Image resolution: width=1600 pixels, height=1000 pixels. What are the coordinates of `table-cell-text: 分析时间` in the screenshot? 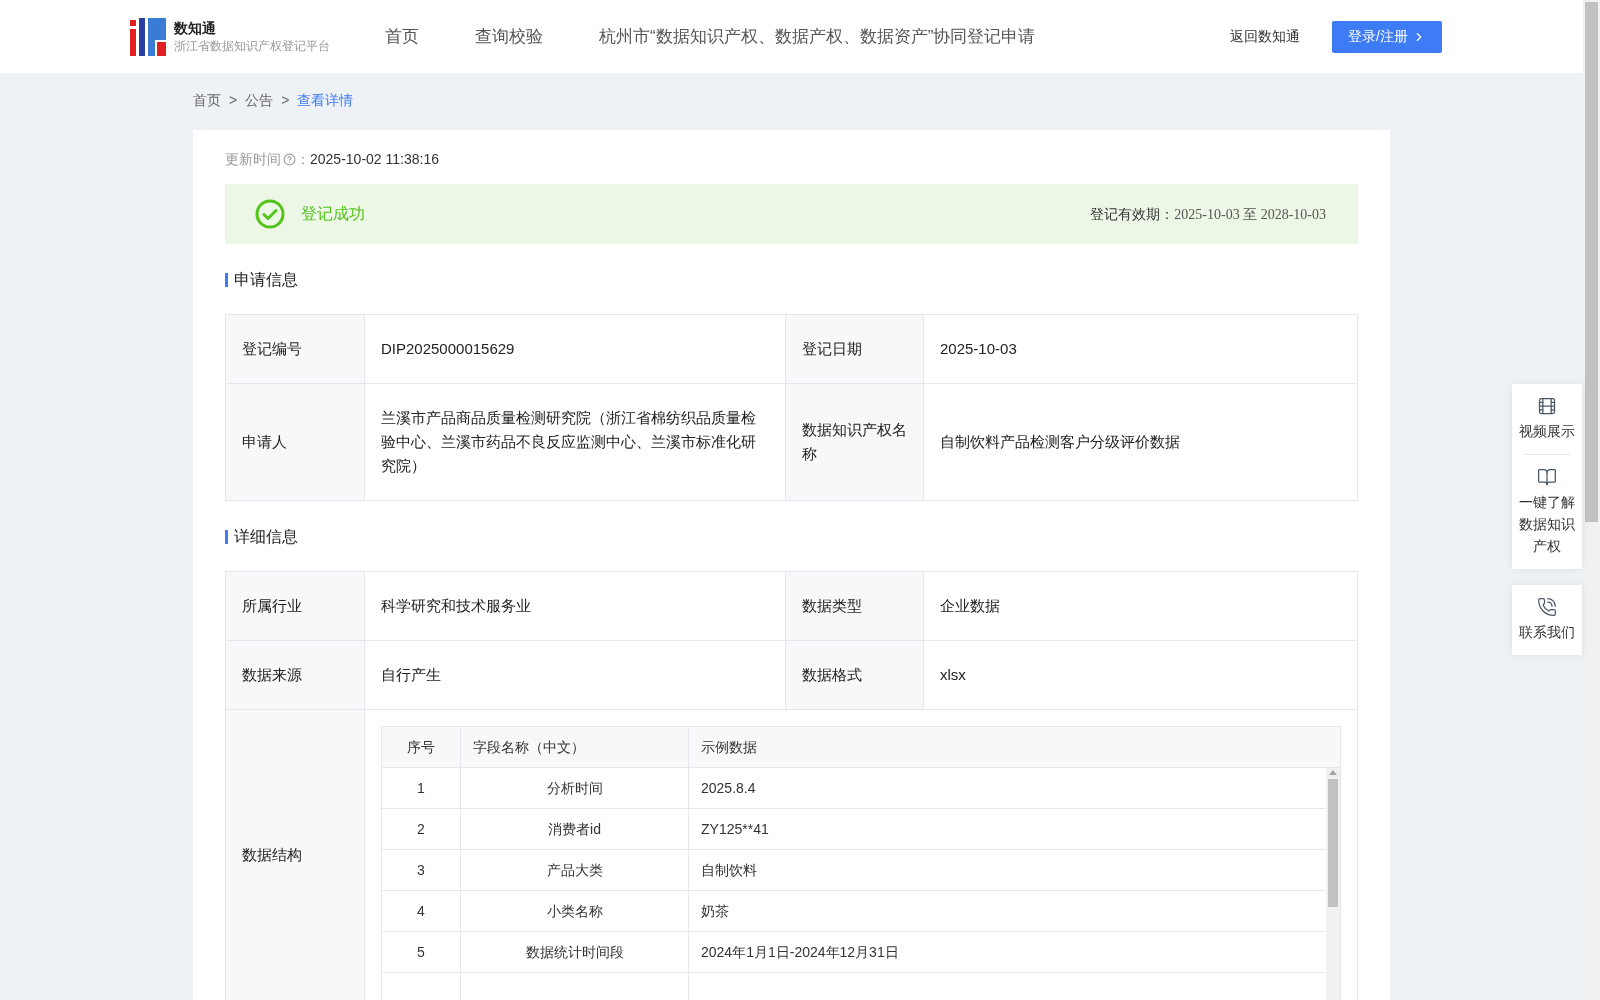 It's located at (574, 788).